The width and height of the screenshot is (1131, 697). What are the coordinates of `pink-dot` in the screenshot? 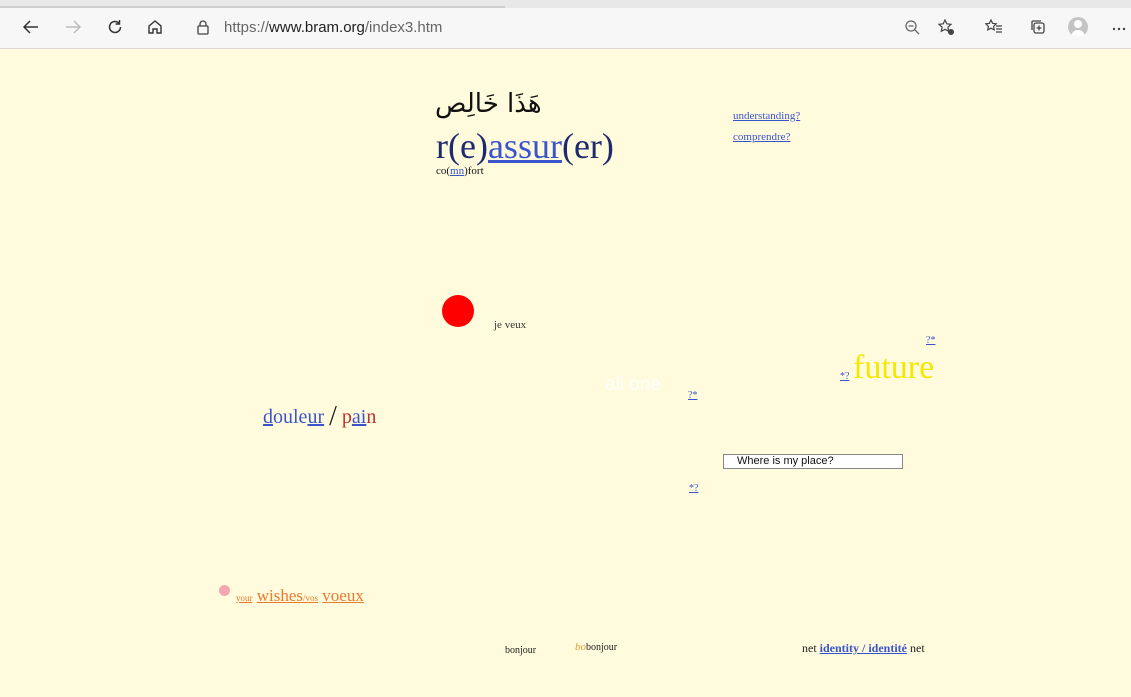 It's located at (224, 590).